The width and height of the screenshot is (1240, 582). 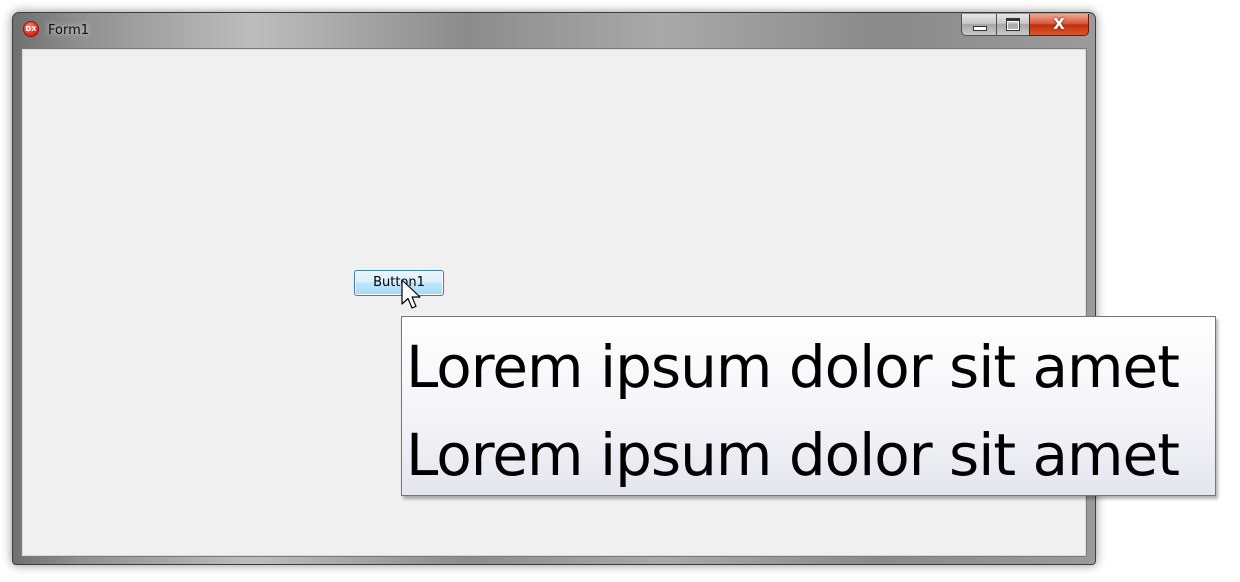 I want to click on app-icon: DX, so click(x=31, y=29).